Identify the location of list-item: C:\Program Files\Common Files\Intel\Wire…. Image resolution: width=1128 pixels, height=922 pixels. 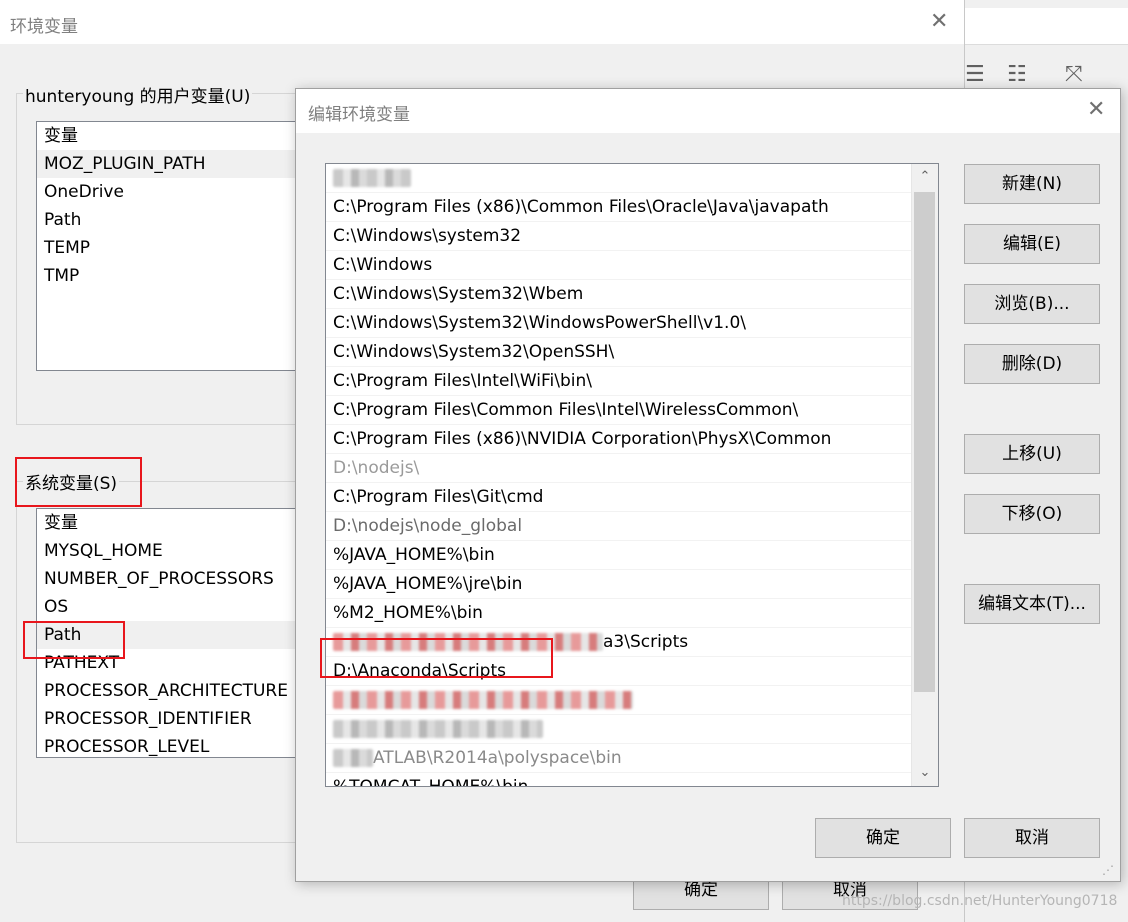
(632, 410).